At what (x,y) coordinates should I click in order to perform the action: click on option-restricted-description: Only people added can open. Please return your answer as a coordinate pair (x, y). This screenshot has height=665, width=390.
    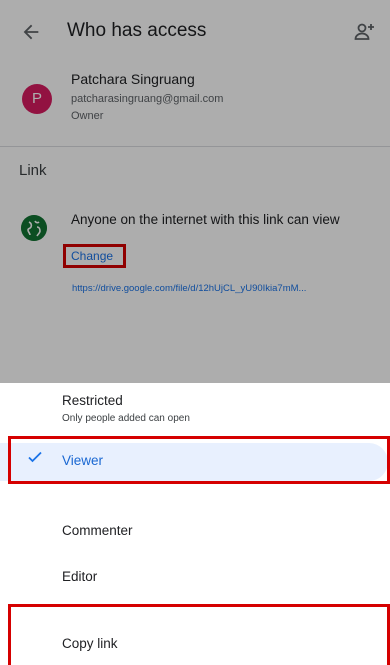
    Looking at the image, I should click on (126, 418).